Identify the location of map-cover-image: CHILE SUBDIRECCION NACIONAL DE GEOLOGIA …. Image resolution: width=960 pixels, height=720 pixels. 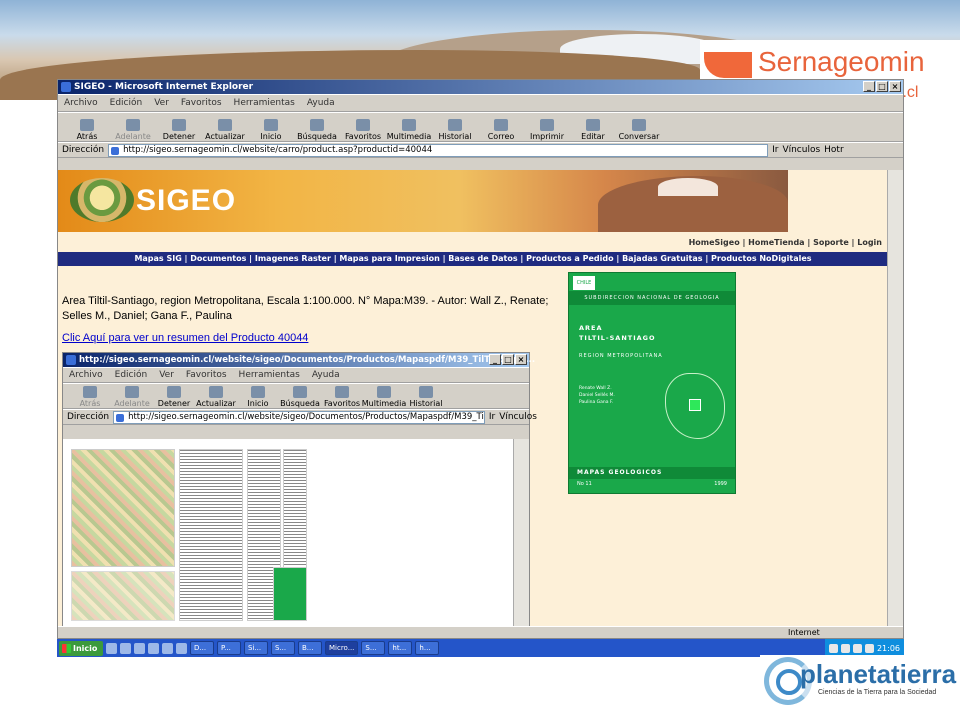
(652, 383).